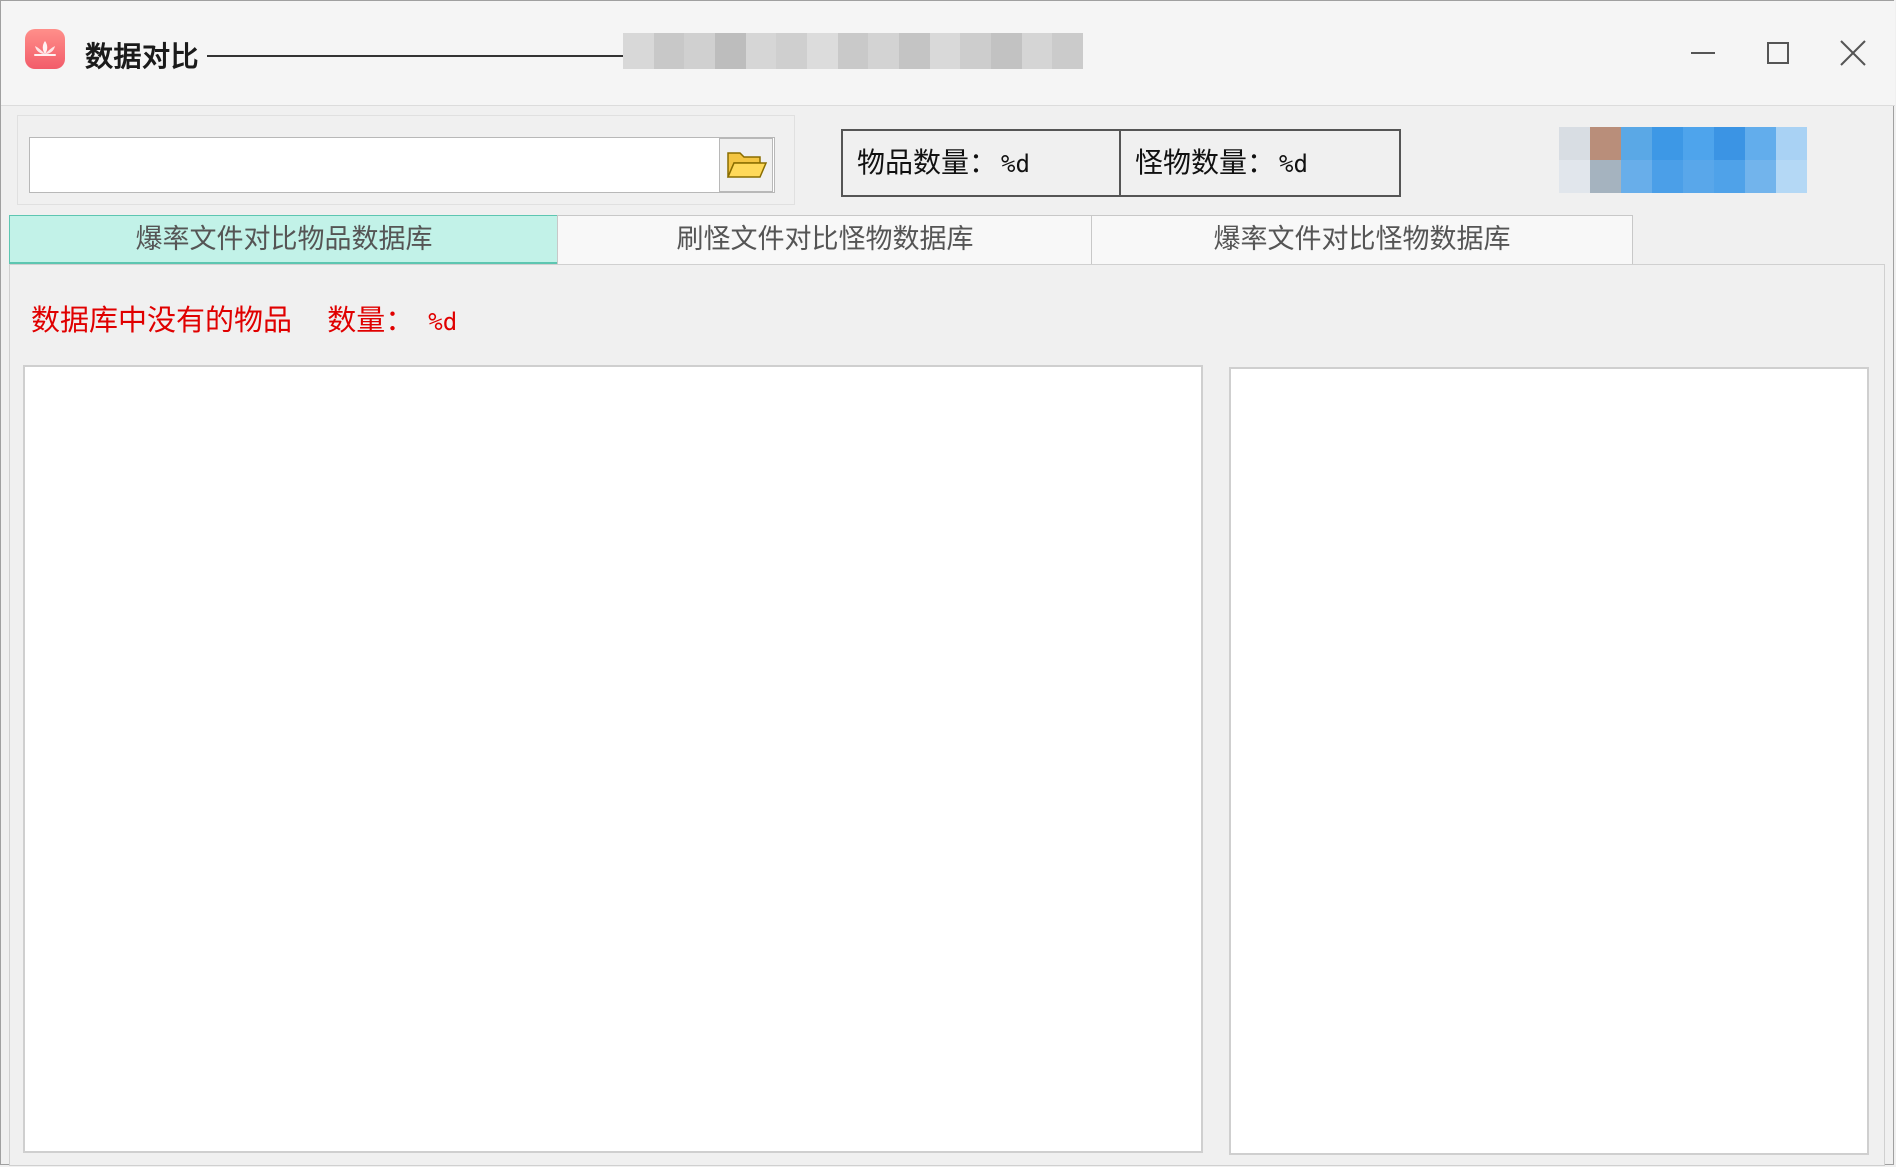 The image size is (1896, 1167). I want to click on folder-open-icon, so click(747, 165).